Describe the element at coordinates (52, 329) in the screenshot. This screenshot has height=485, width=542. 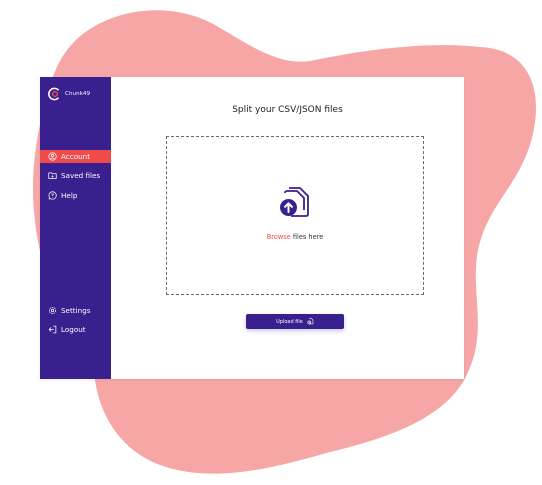
I see `logout-icon` at that location.